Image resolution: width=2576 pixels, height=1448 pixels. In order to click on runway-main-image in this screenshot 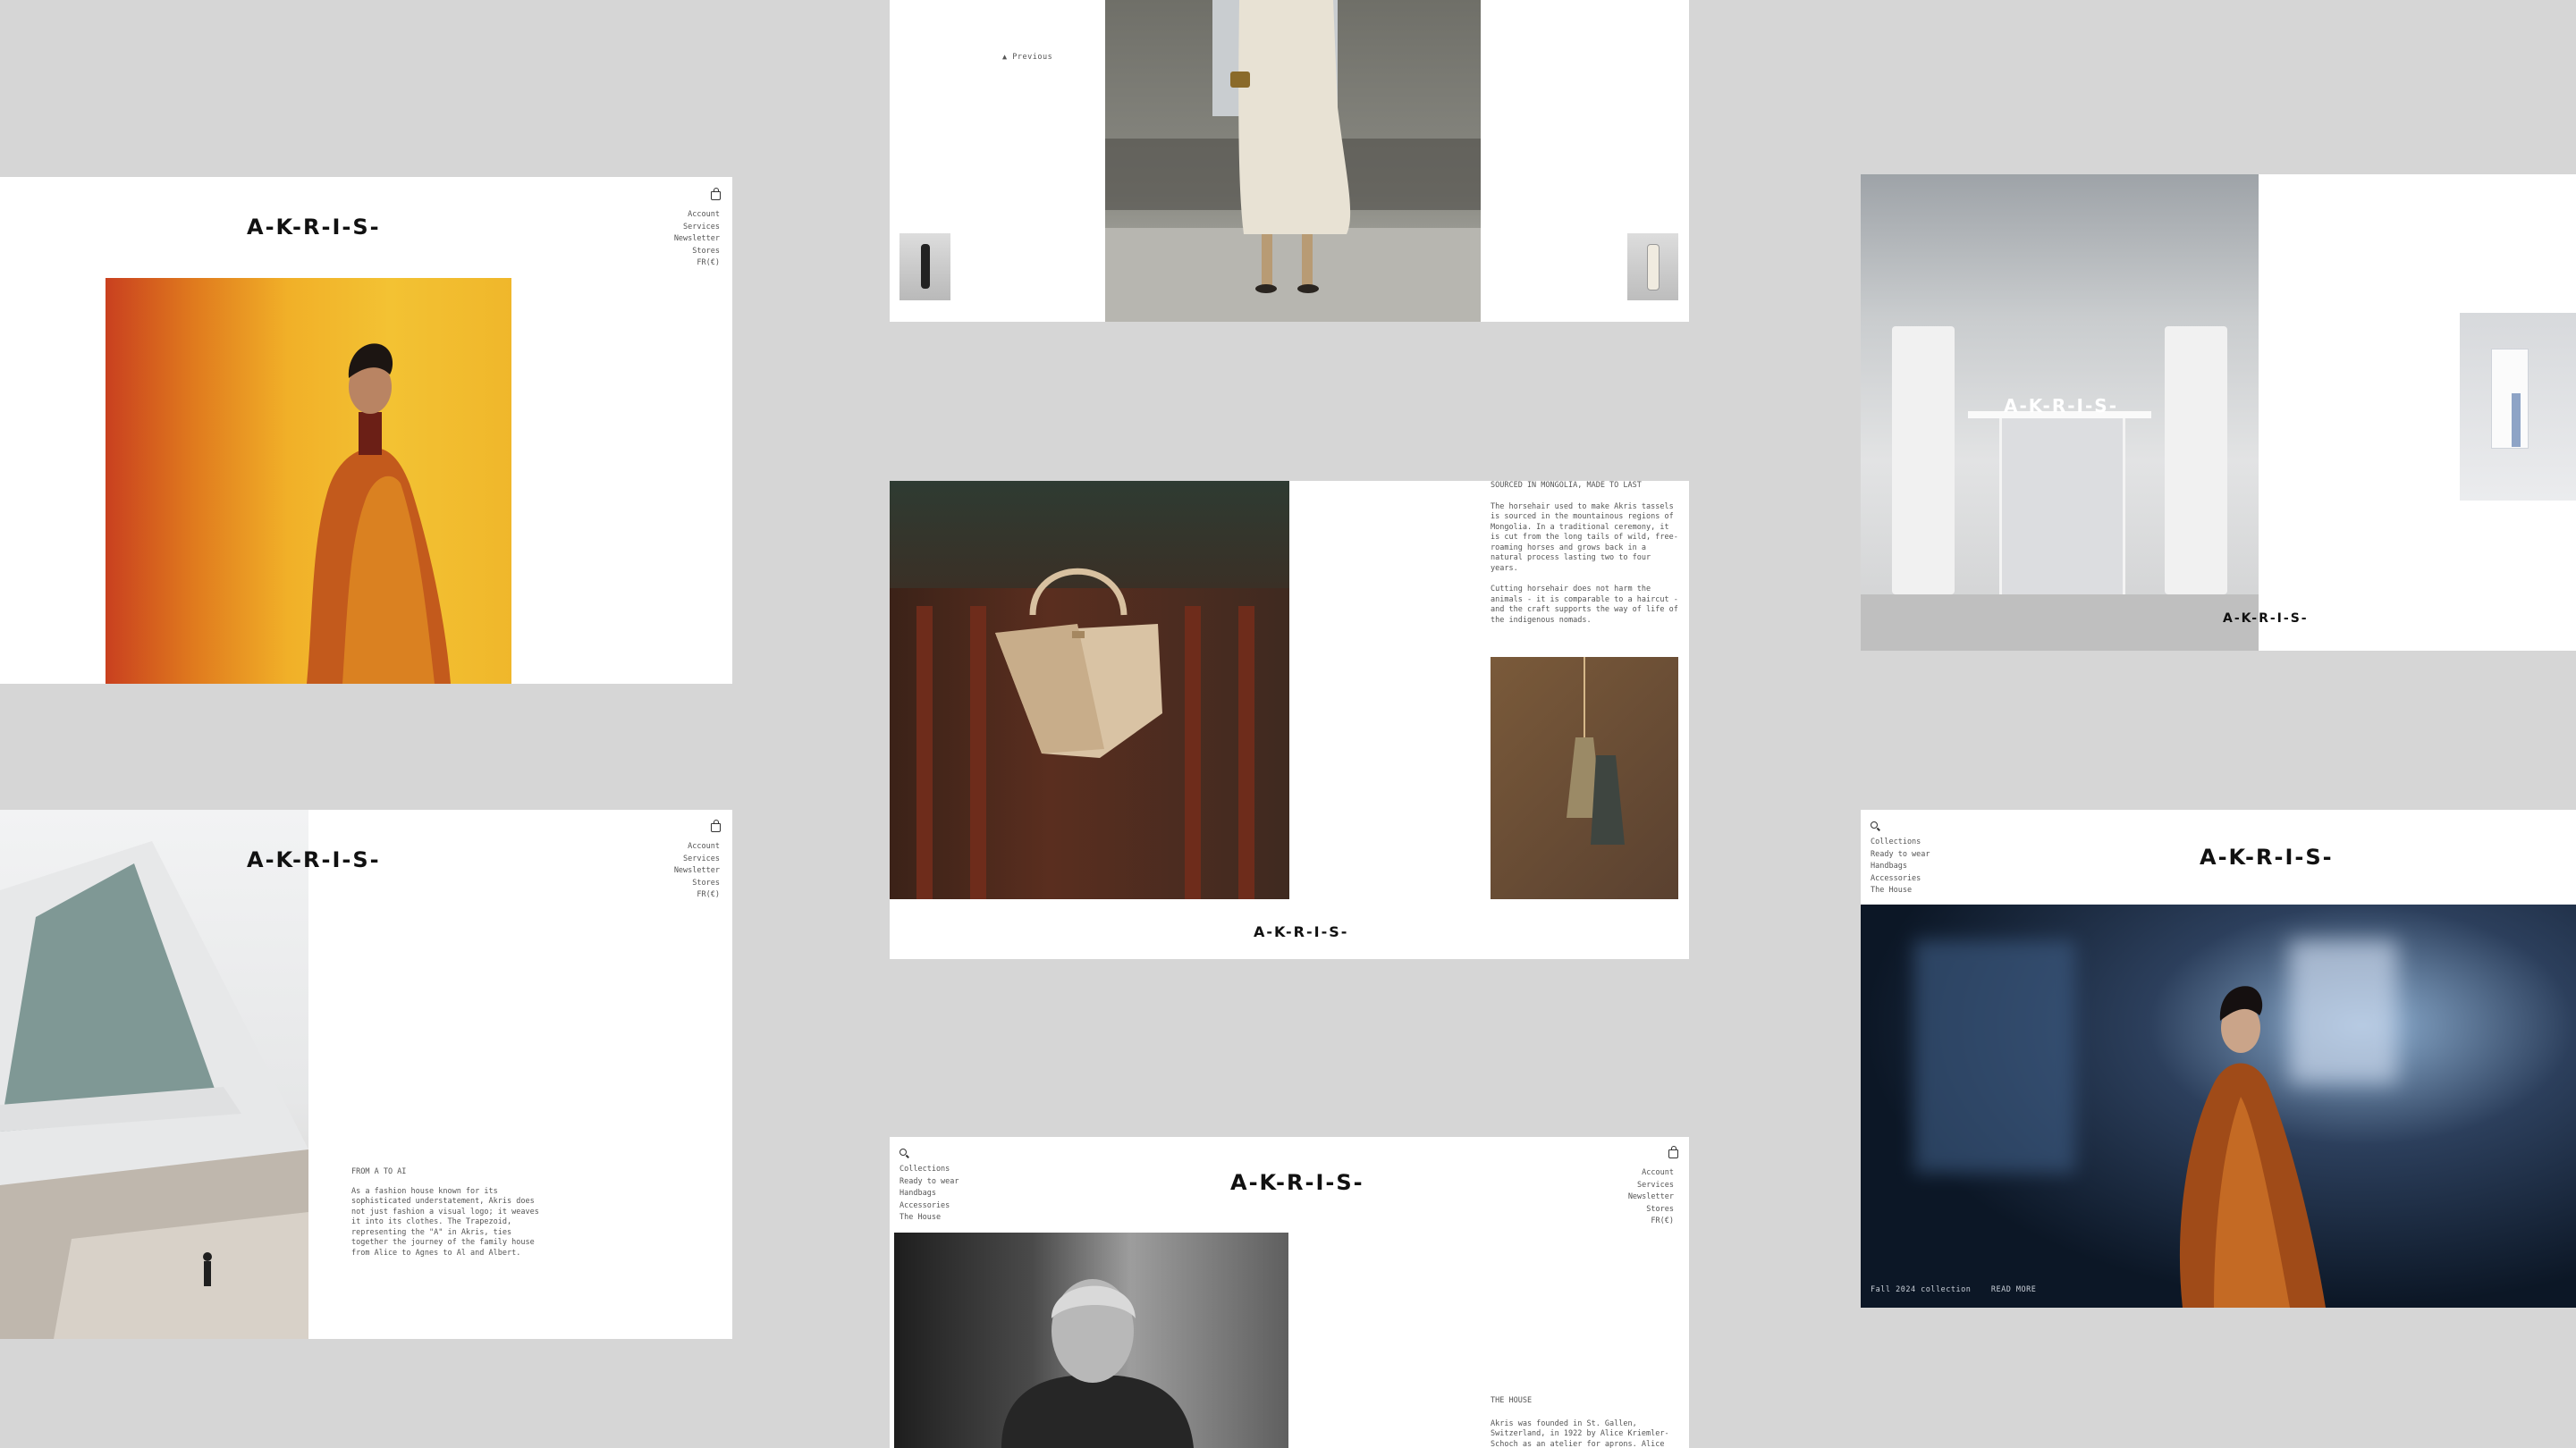, I will do `click(1293, 161)`.